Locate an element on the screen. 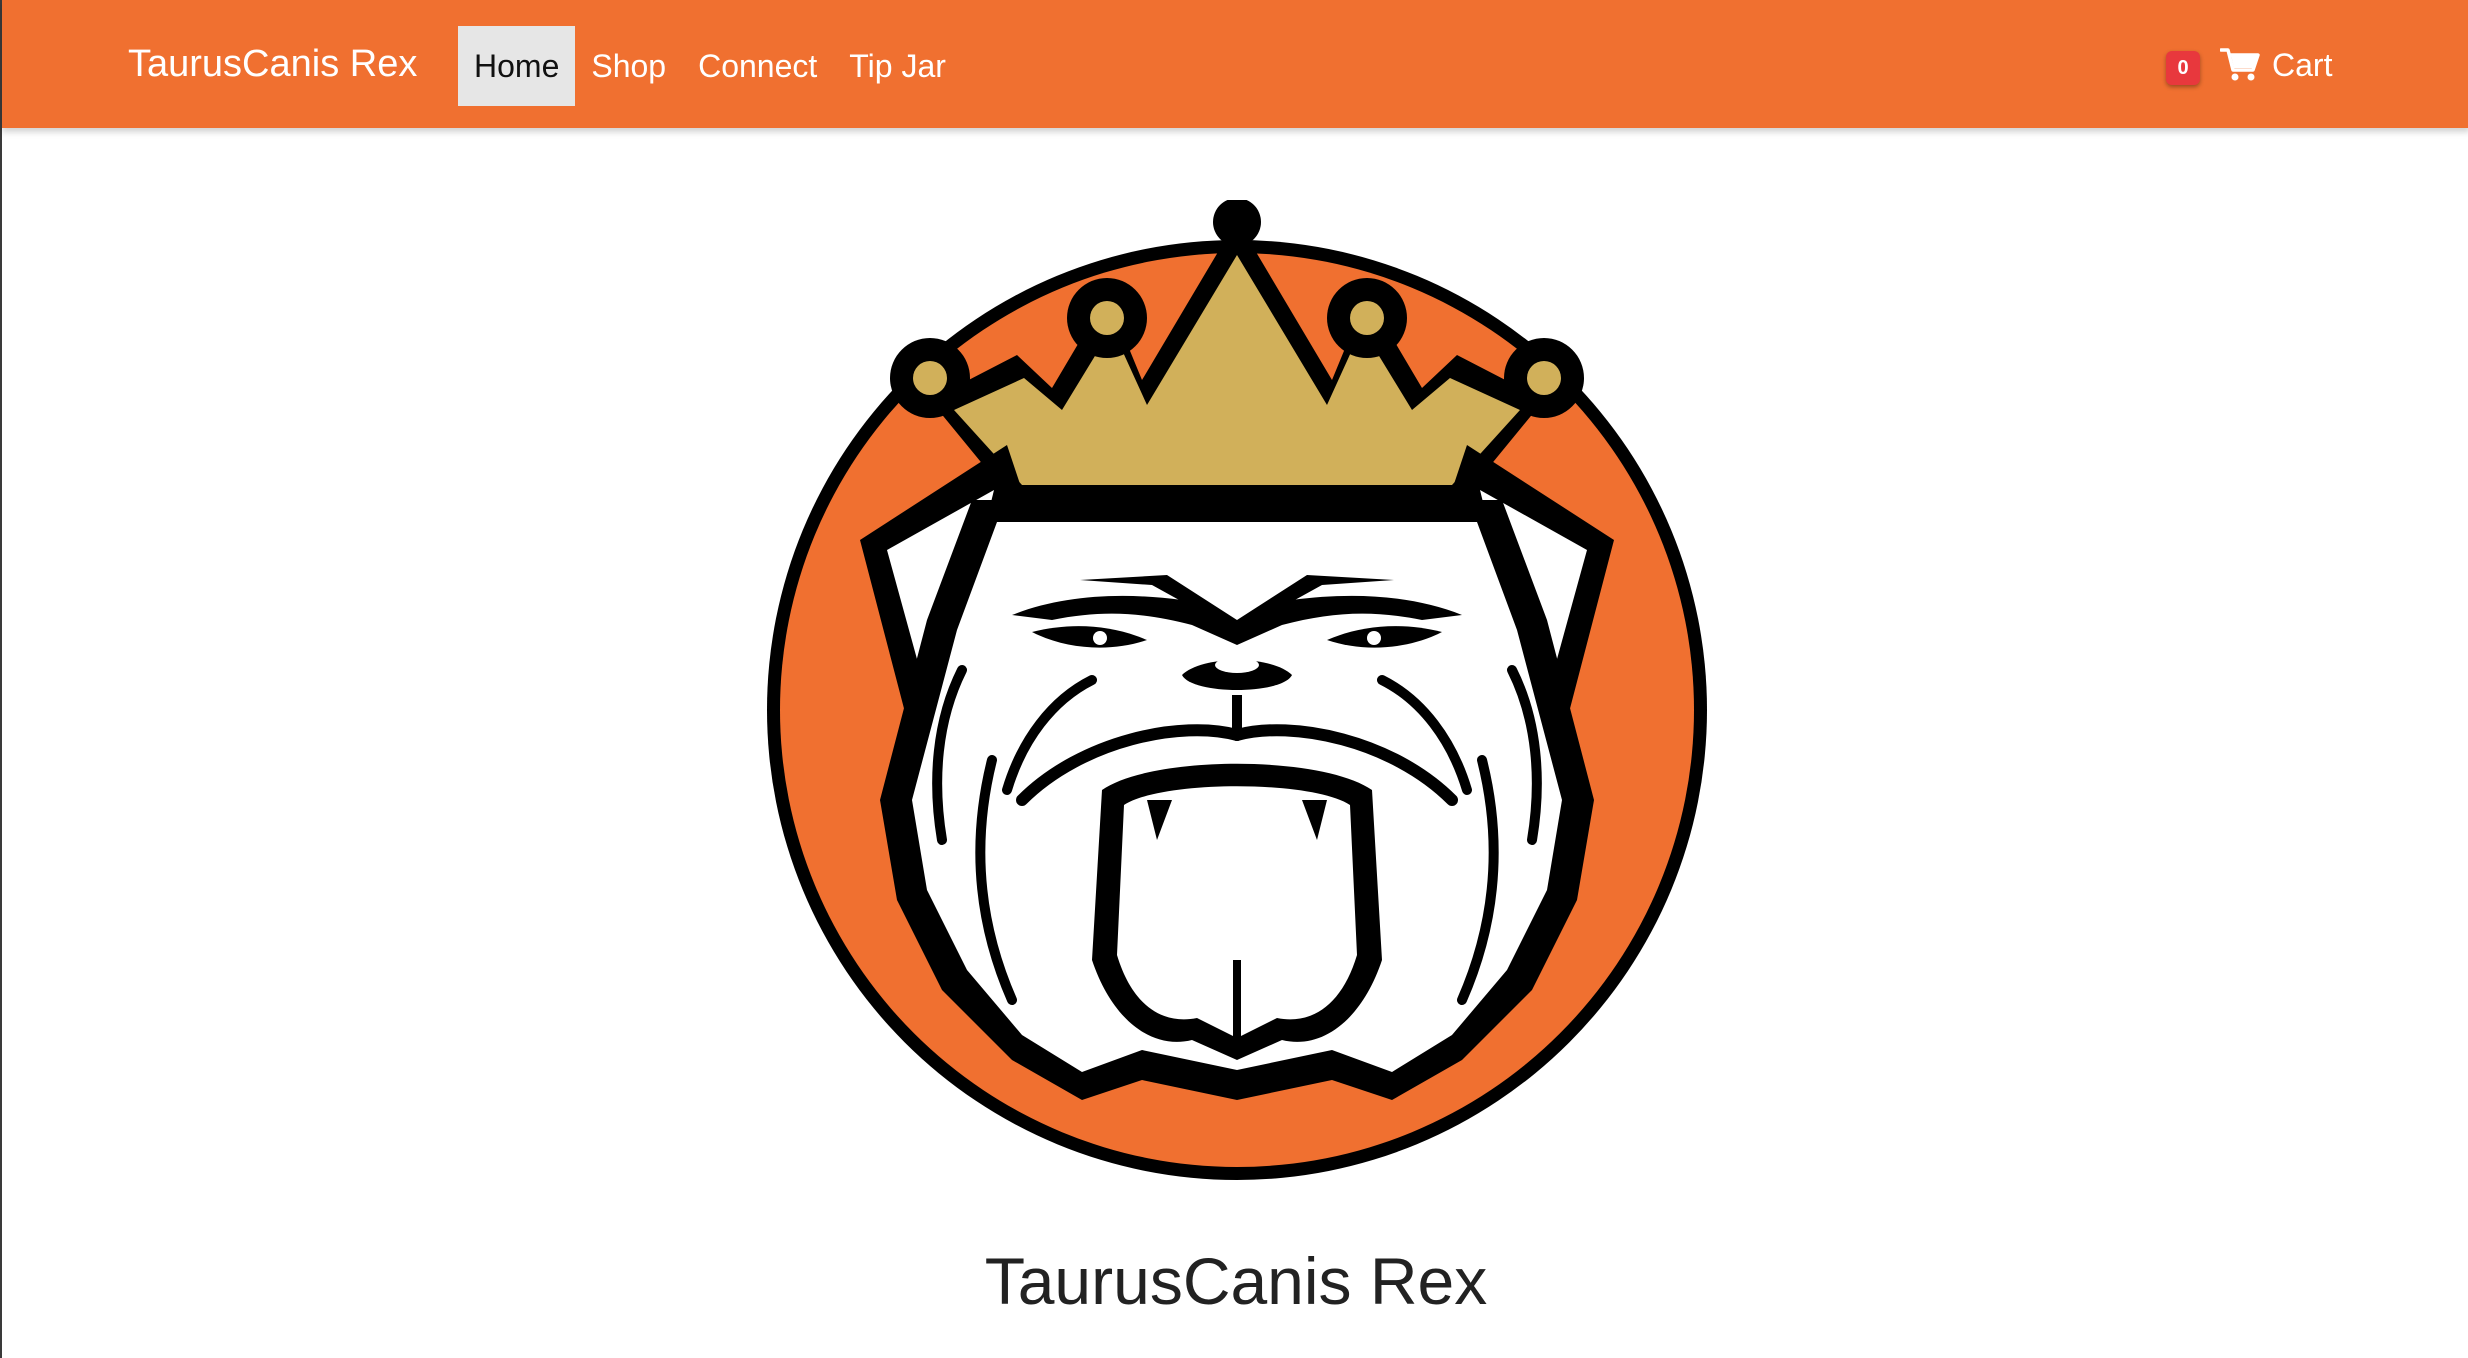 Image resolution: width=2468 pixels, height=1358 pixels. brand-link: TaurusCanis Rex is located at coordinates (272, 64).